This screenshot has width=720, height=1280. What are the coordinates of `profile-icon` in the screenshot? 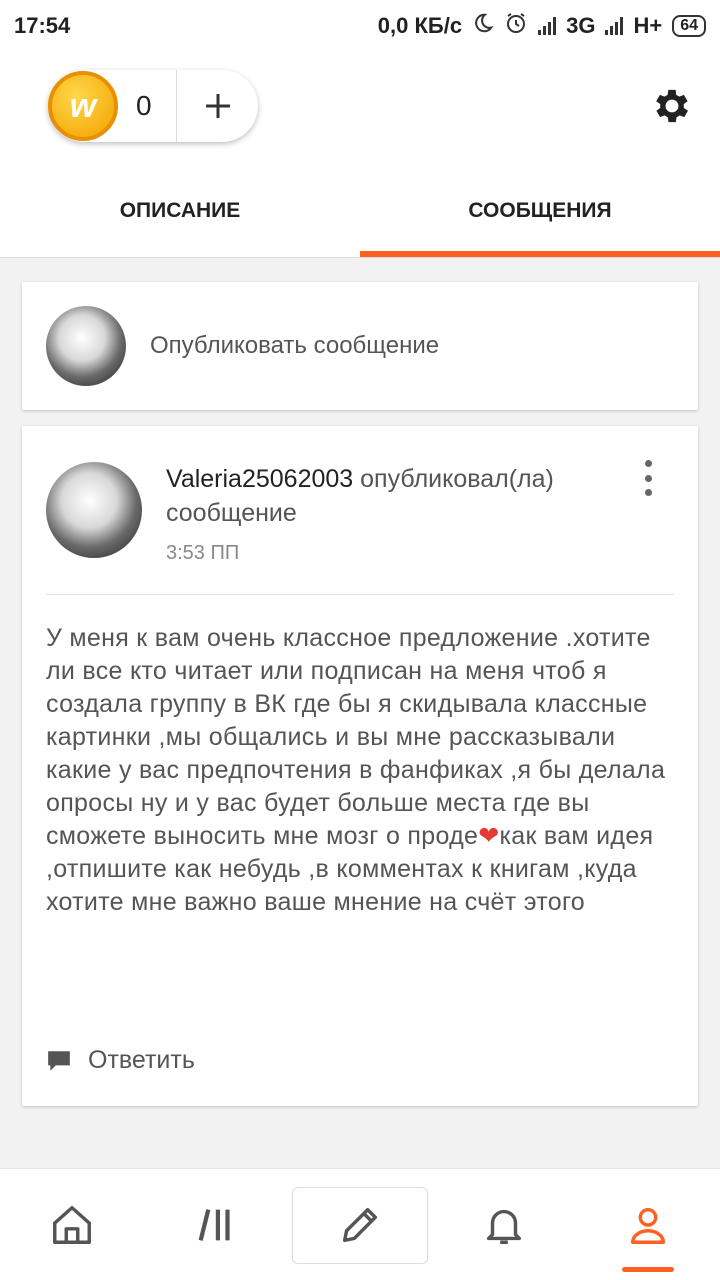 It's located at (648, 1225).